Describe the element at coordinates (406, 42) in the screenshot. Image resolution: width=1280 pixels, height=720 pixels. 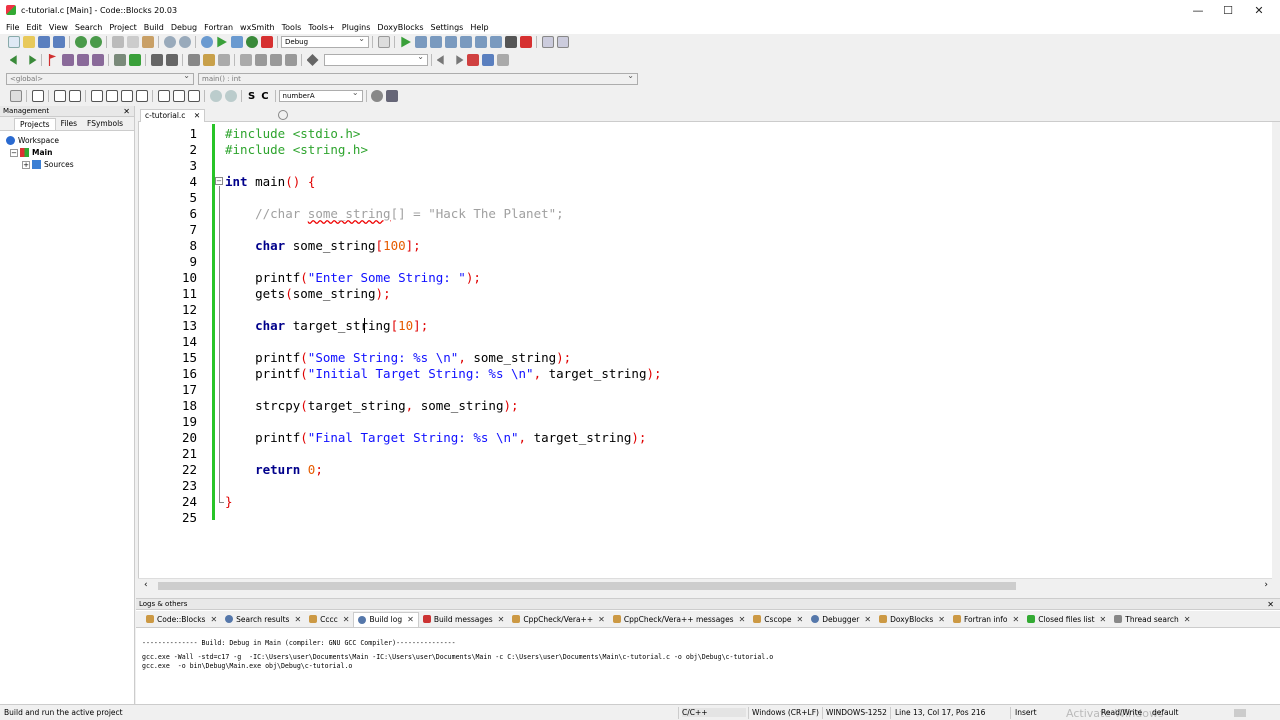
I see `debug-continue-icon` at that location.